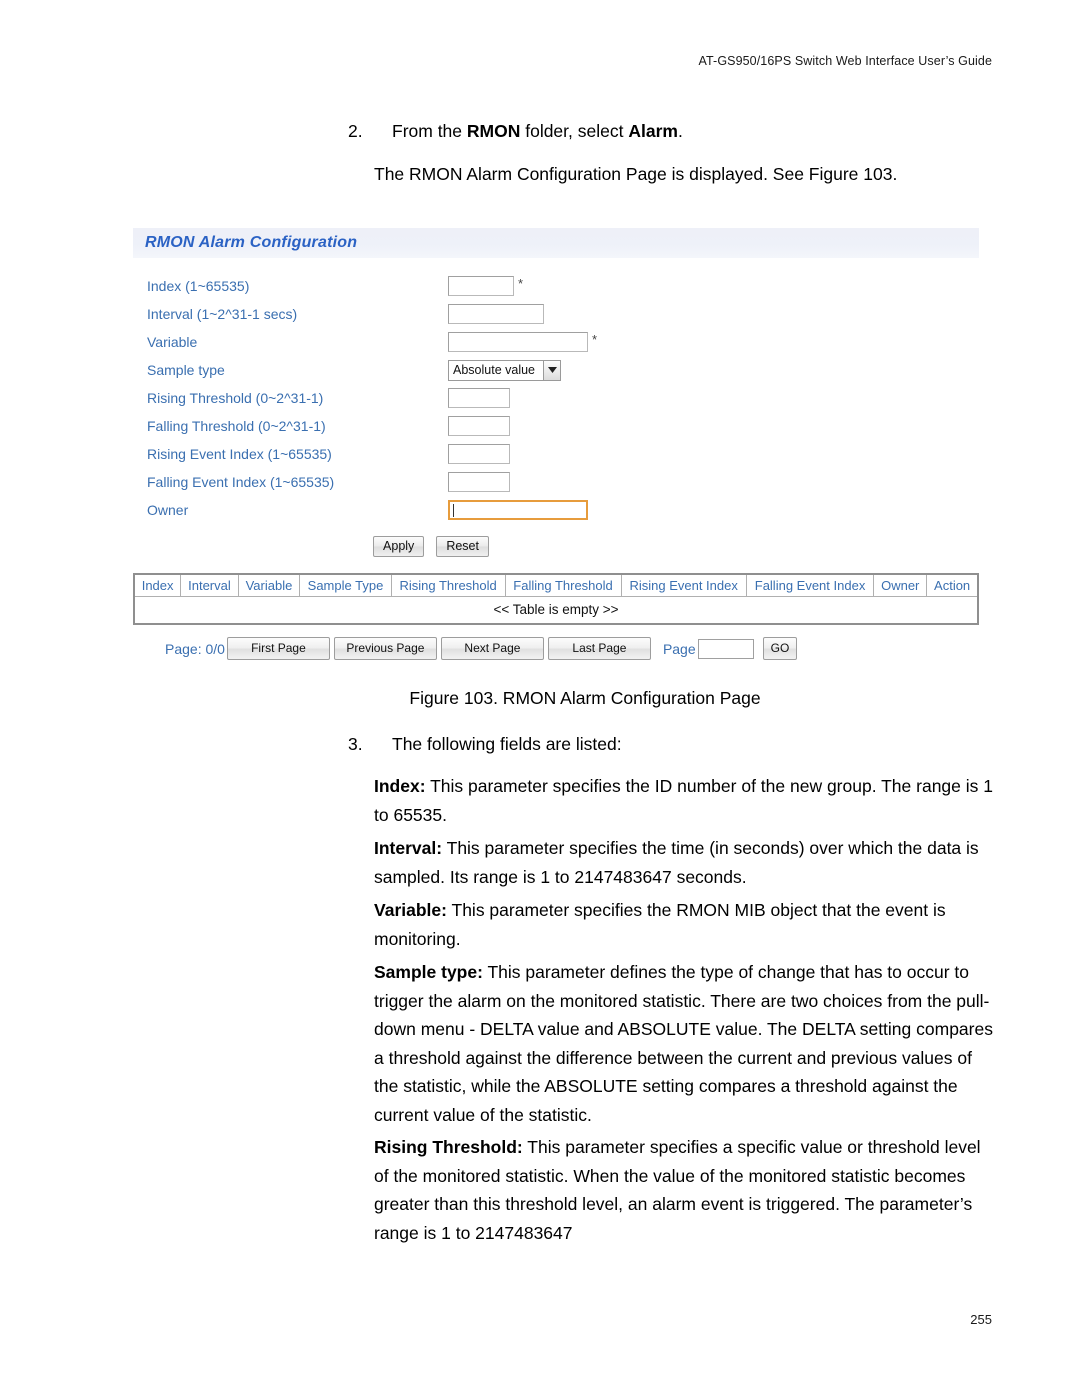 The height and width of the screenshot is (1397, 1080). What do you see at coordinates (556, 426) in the screenshot?
I see `form-row-falling-threshold: Falling Threshold (0~2^31-1)` at bounding box center [556, 426].